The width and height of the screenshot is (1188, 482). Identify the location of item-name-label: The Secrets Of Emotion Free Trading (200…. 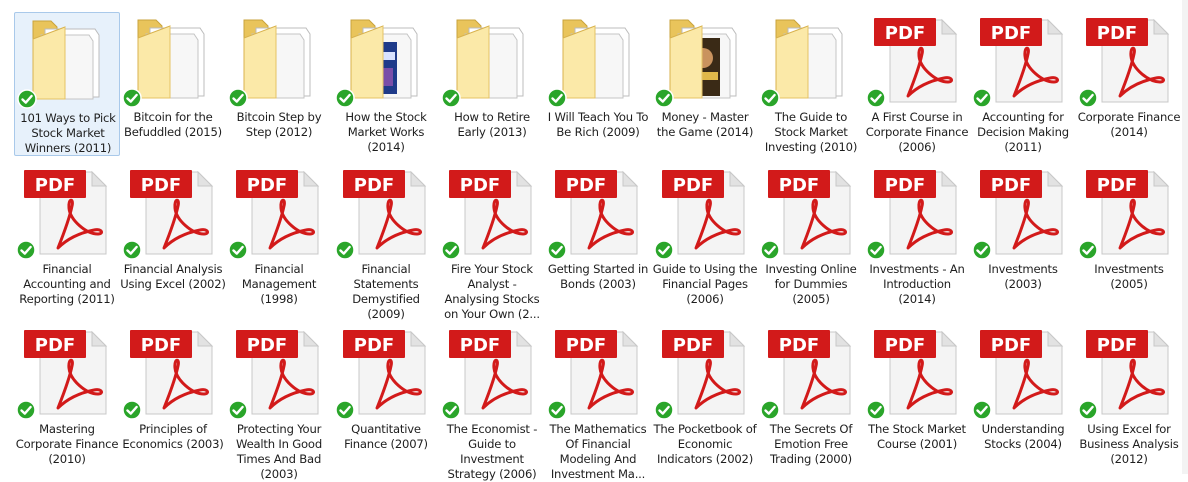
(811, 444).